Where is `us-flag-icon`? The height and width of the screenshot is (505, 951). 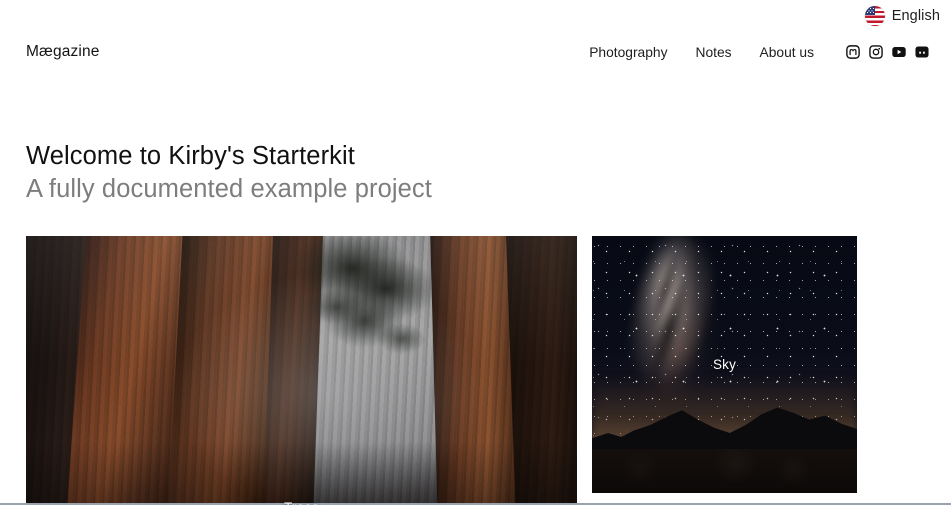 us-flag-icon is located at coordinates (874, 16).